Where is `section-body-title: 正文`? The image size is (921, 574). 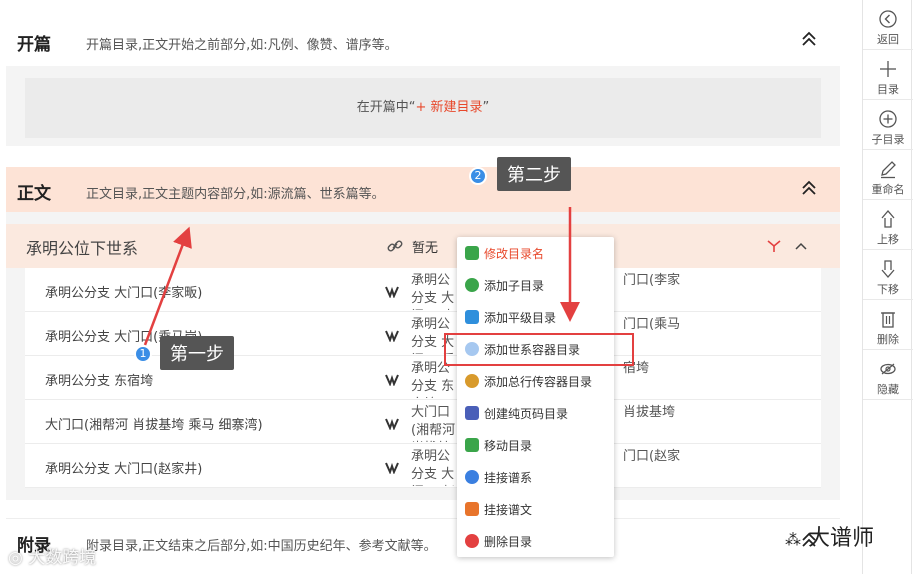
section-body-title: 正文 is located at coordinates (34, 194).